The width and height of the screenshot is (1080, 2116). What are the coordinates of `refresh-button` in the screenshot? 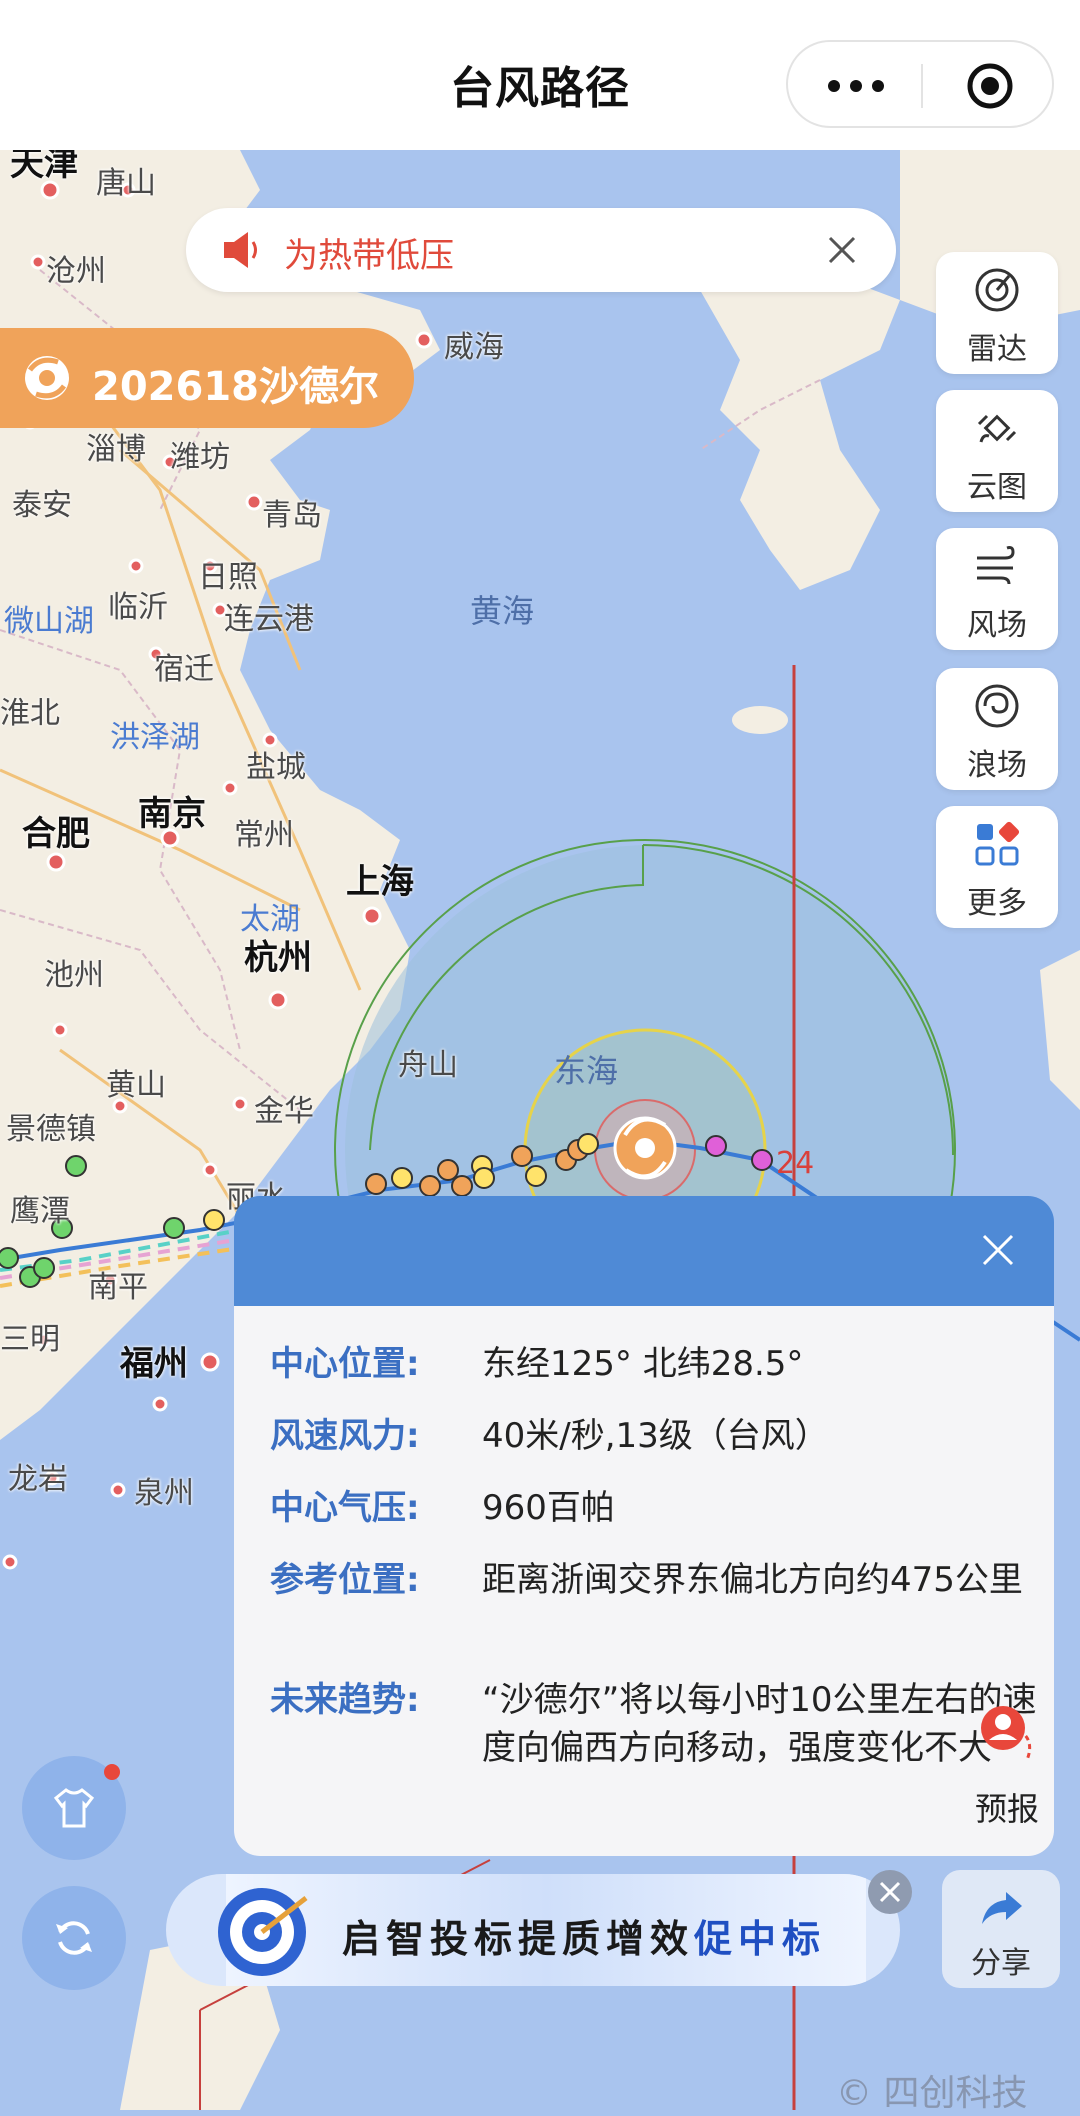 It's located at (74, 1938).